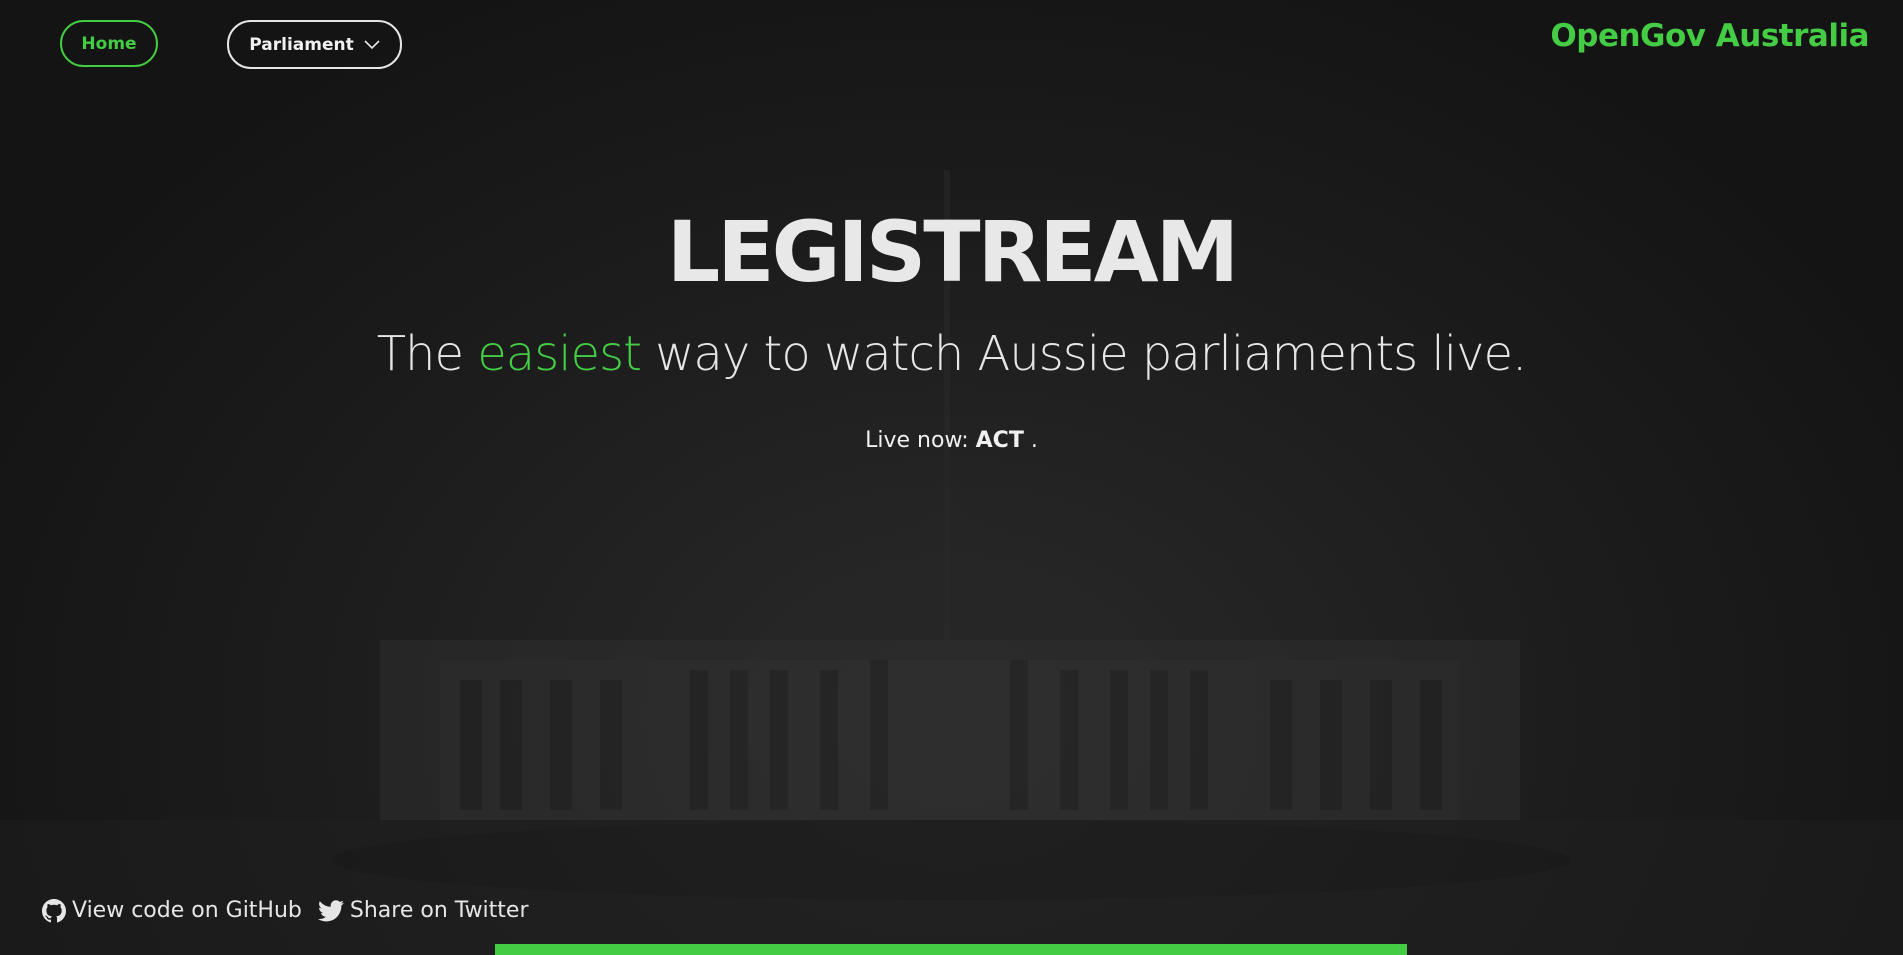 This screenshot has height=955, width=1903. I want to click on subtitle-suffix: way to watch Aussie parliaments live., so click(1083, 354).